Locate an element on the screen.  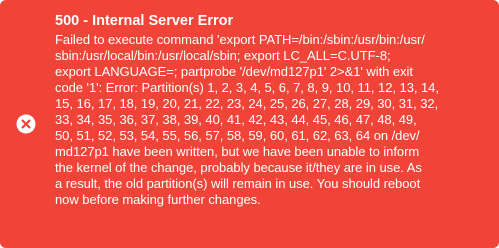
notification-icon-gutter is located at coordinates (27, 124).